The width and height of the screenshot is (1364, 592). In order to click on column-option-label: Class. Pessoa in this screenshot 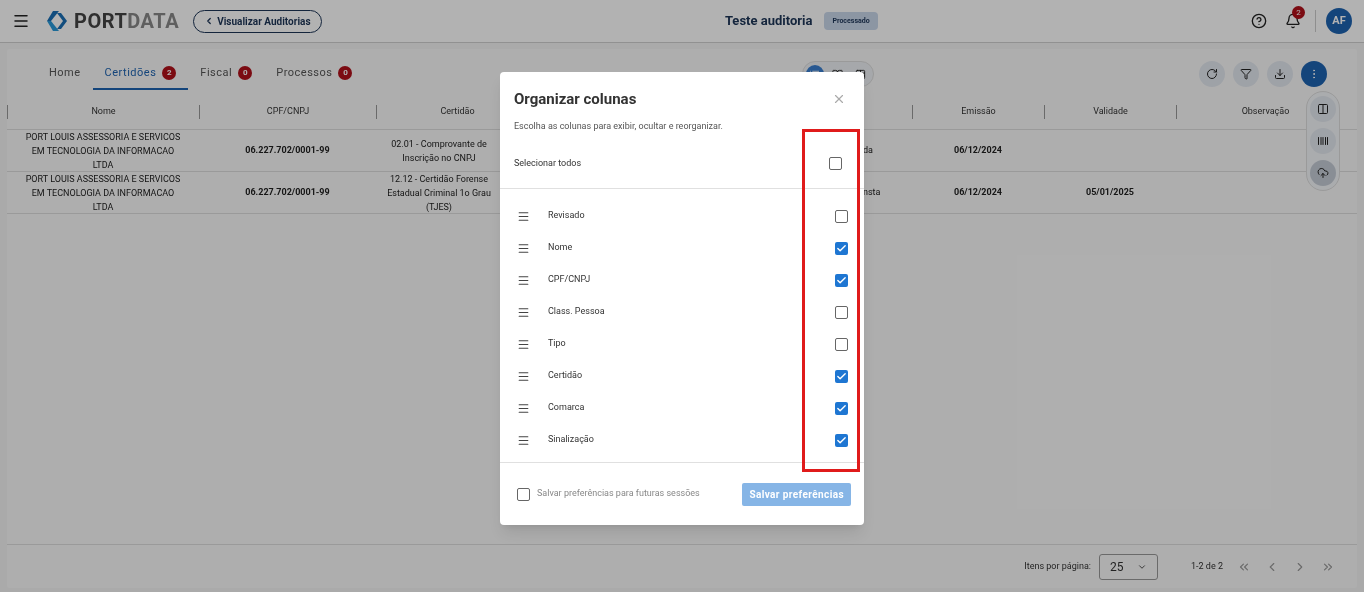, I will do `click(577, 312)`.